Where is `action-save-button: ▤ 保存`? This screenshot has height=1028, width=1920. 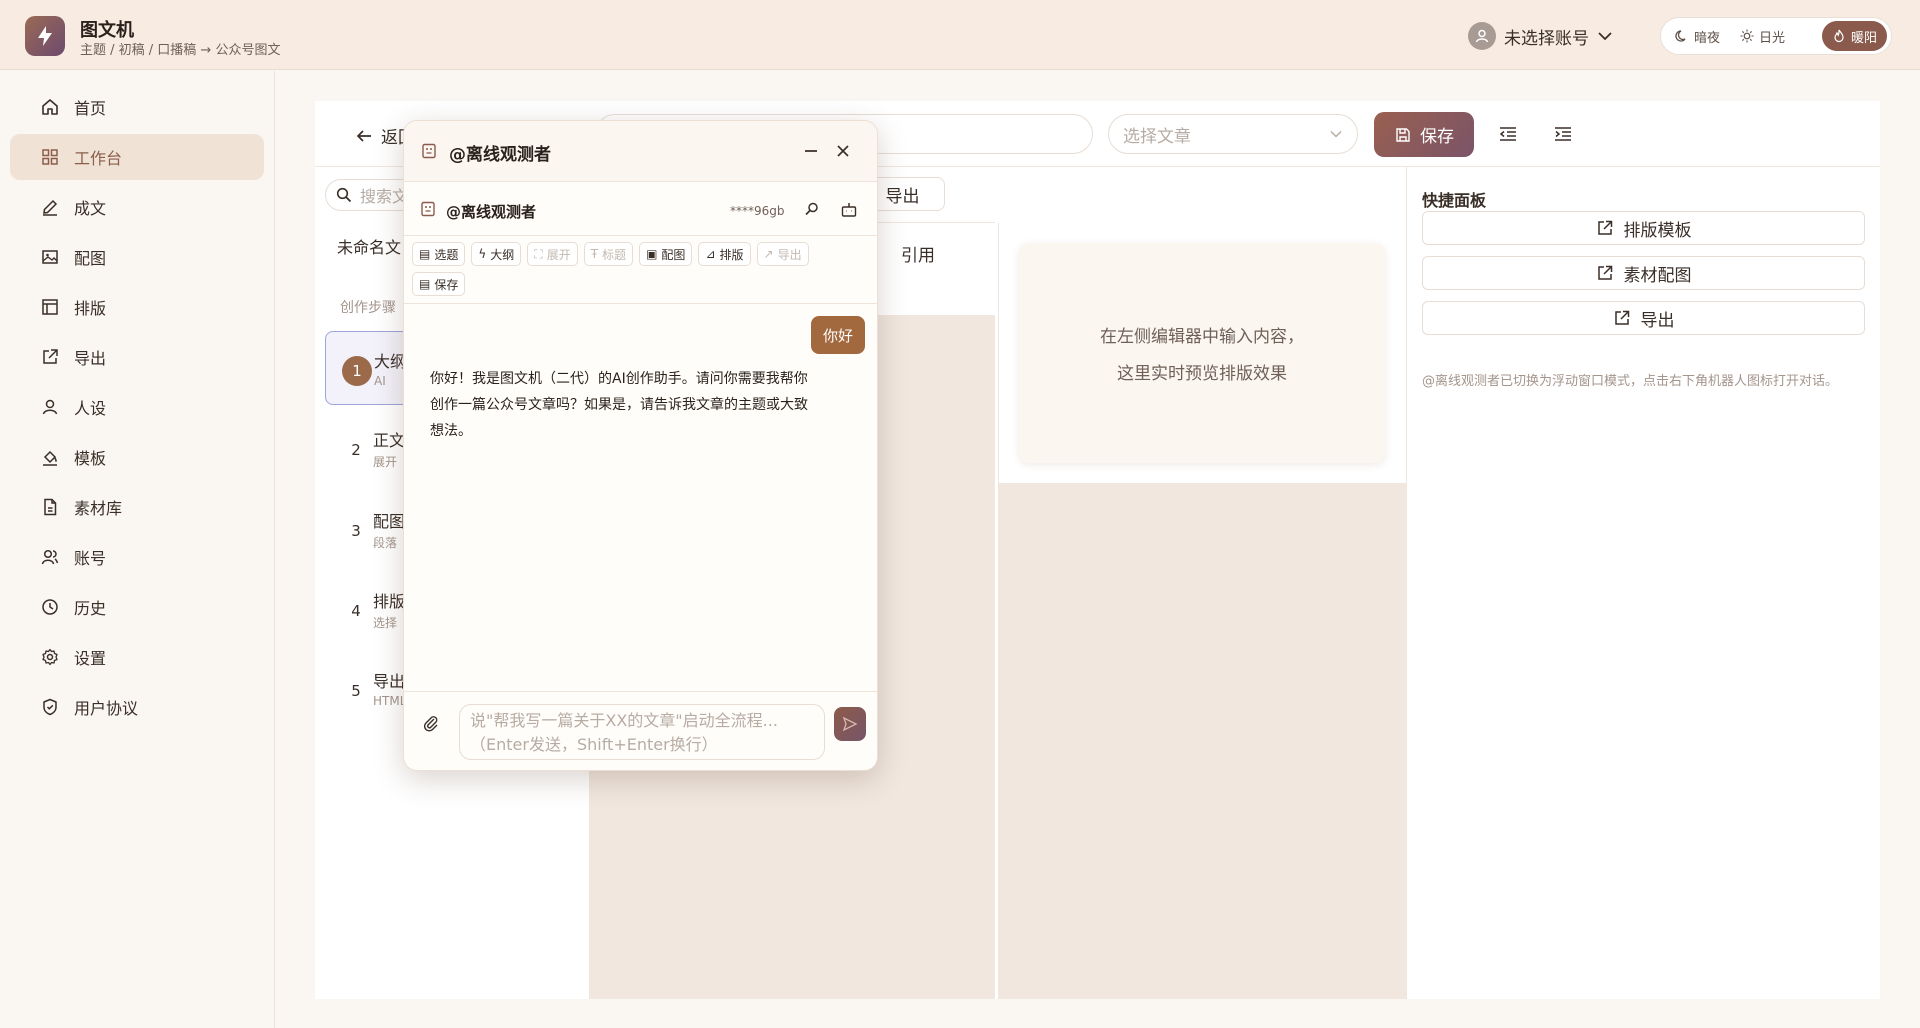
action-save-button: ▤ 保存 is located at coordinates (439, 284).